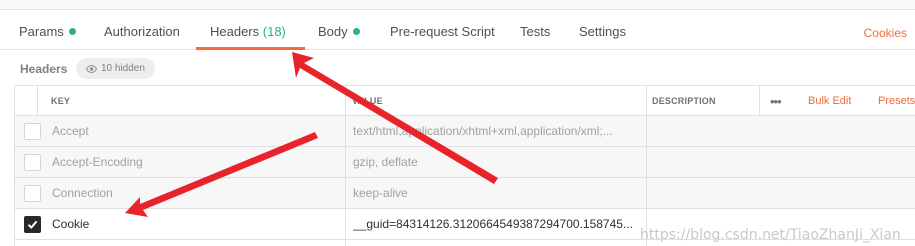 This screenshot has height=246, width=915. What do you see at coordinates (235, 31) in the screenshot?
I see `tab-headers-label: Headers` at bounding box center [235, 31].